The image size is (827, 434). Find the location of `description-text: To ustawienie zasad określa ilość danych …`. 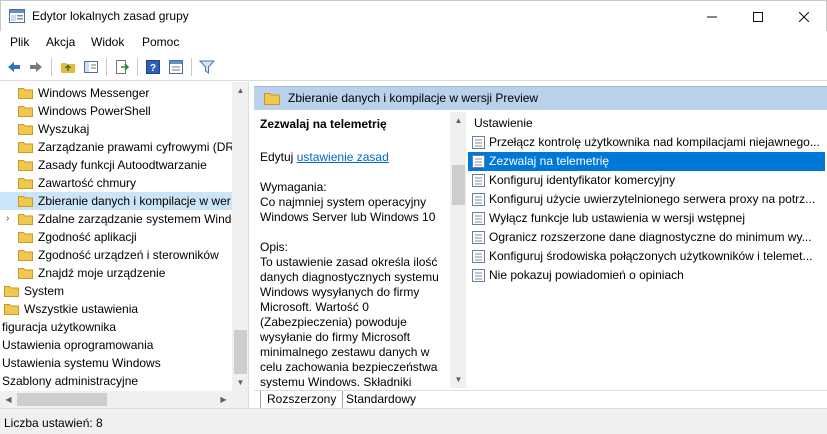

description-text: To ustawienie zasad określa ilość danych … is located at coordinates (353, 321).